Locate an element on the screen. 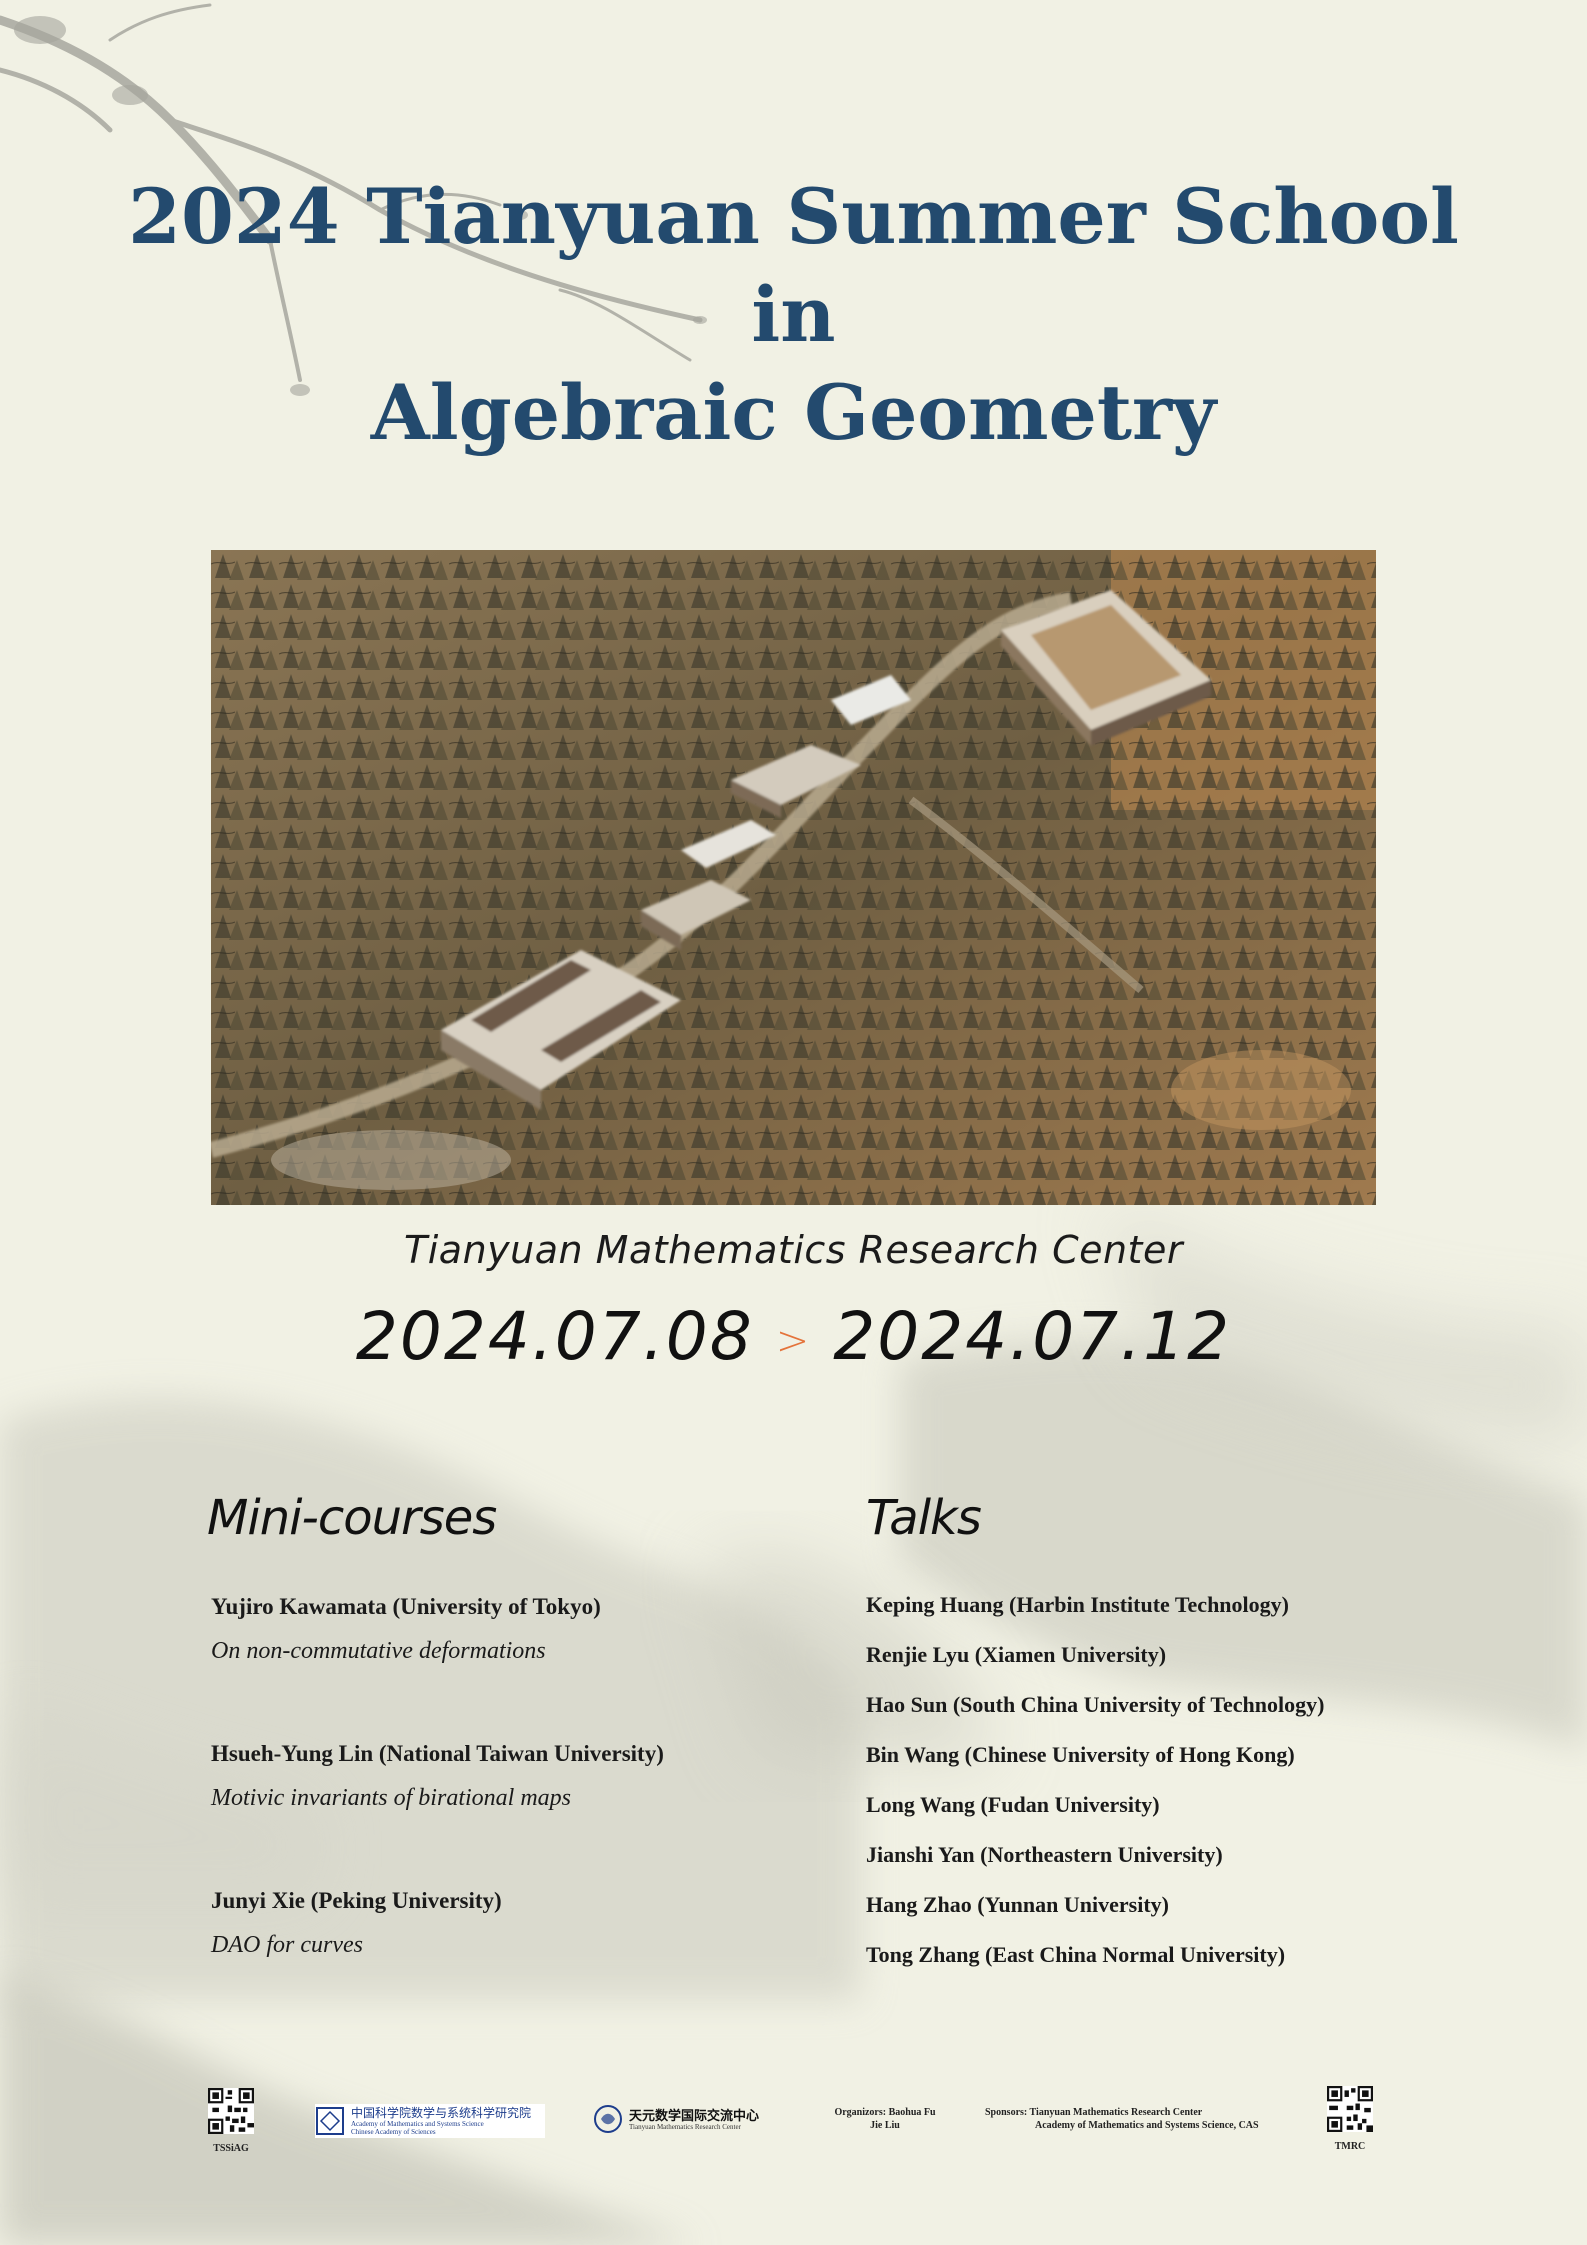 The width and height of the screenshot is (1587, 2245). amss-logo-cn: 中国科学院数学与系统科学研究院 is located at coordinates (441, 2112).